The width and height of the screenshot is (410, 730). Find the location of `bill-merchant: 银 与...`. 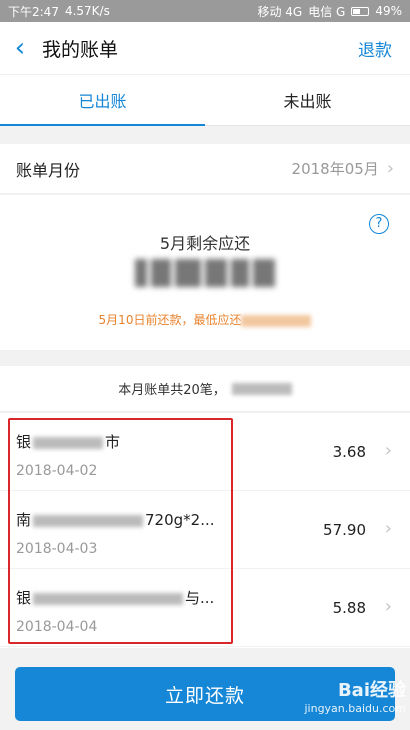

bill-merchant: 银 与... is located at coordinates (115, 597).